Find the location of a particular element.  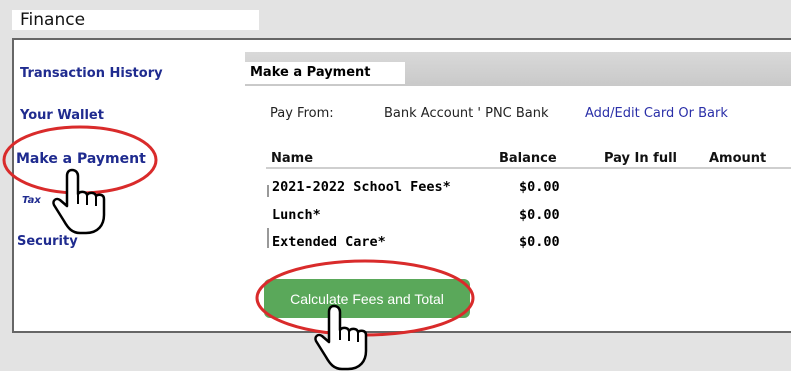

highlight-circle-calculate is located at coordinates (365, 298).